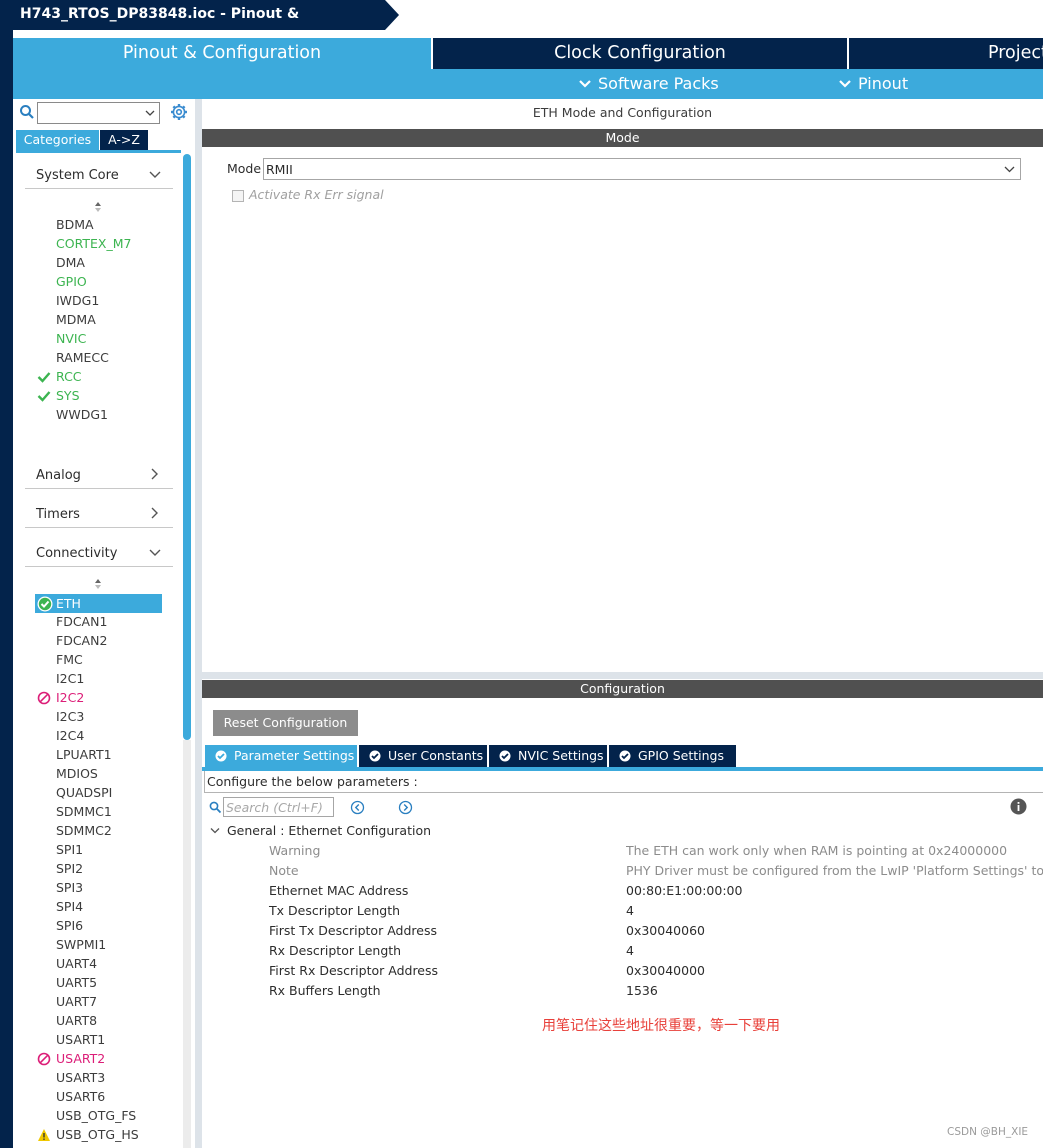 This screenshot has height=1148, width=1043. I want to click on rx-err-checkbox, so click(238, 196).